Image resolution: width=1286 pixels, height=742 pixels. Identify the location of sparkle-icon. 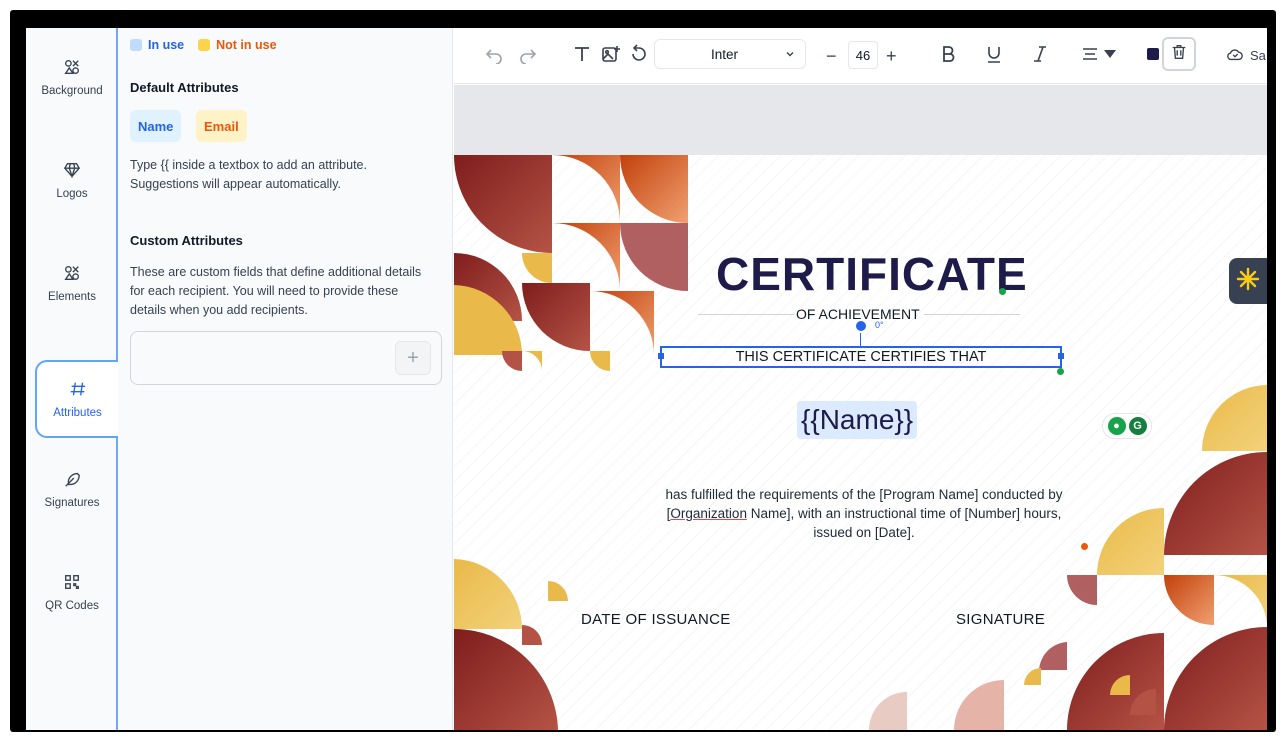
(1248, 281).